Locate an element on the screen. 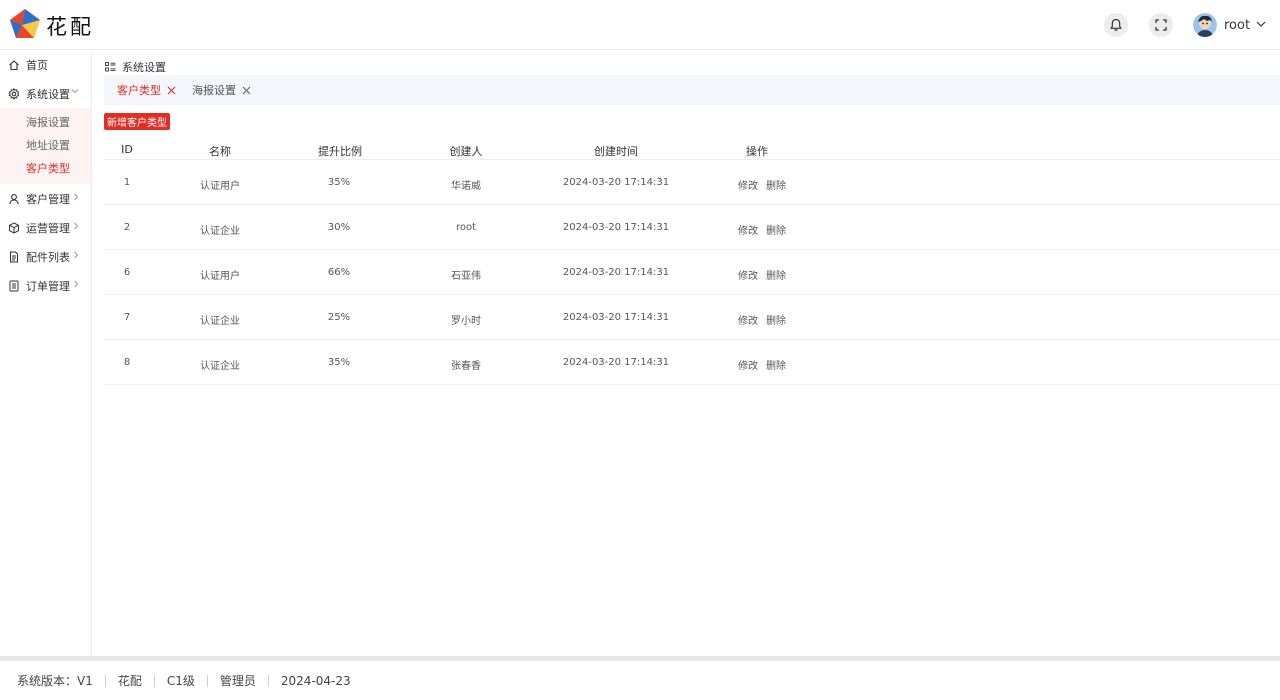  footer-role: 管理员 is located at coordinates (237, 681).